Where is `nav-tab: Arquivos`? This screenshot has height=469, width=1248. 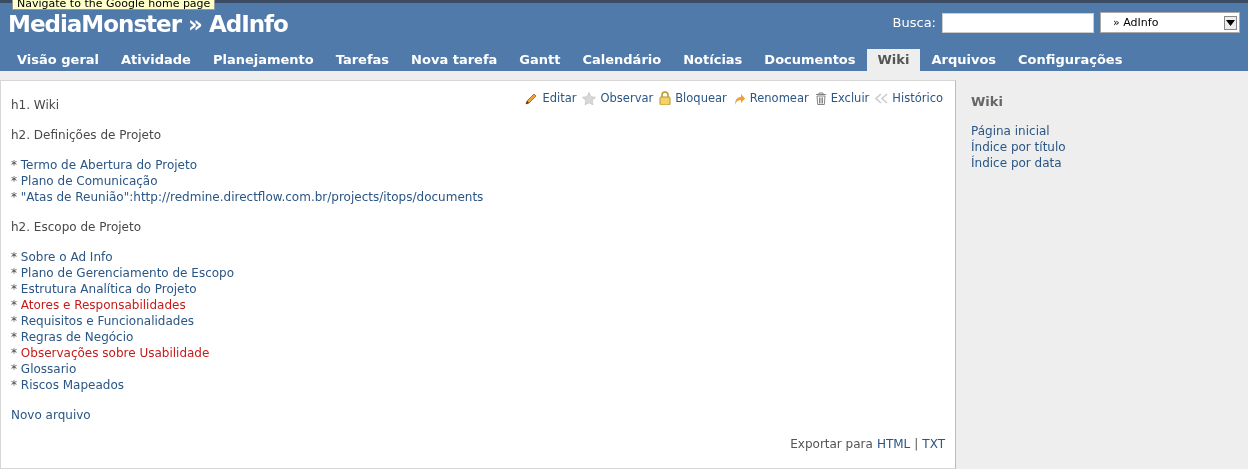
nav-tab: Arquivos is located at coordinates (964, 60).